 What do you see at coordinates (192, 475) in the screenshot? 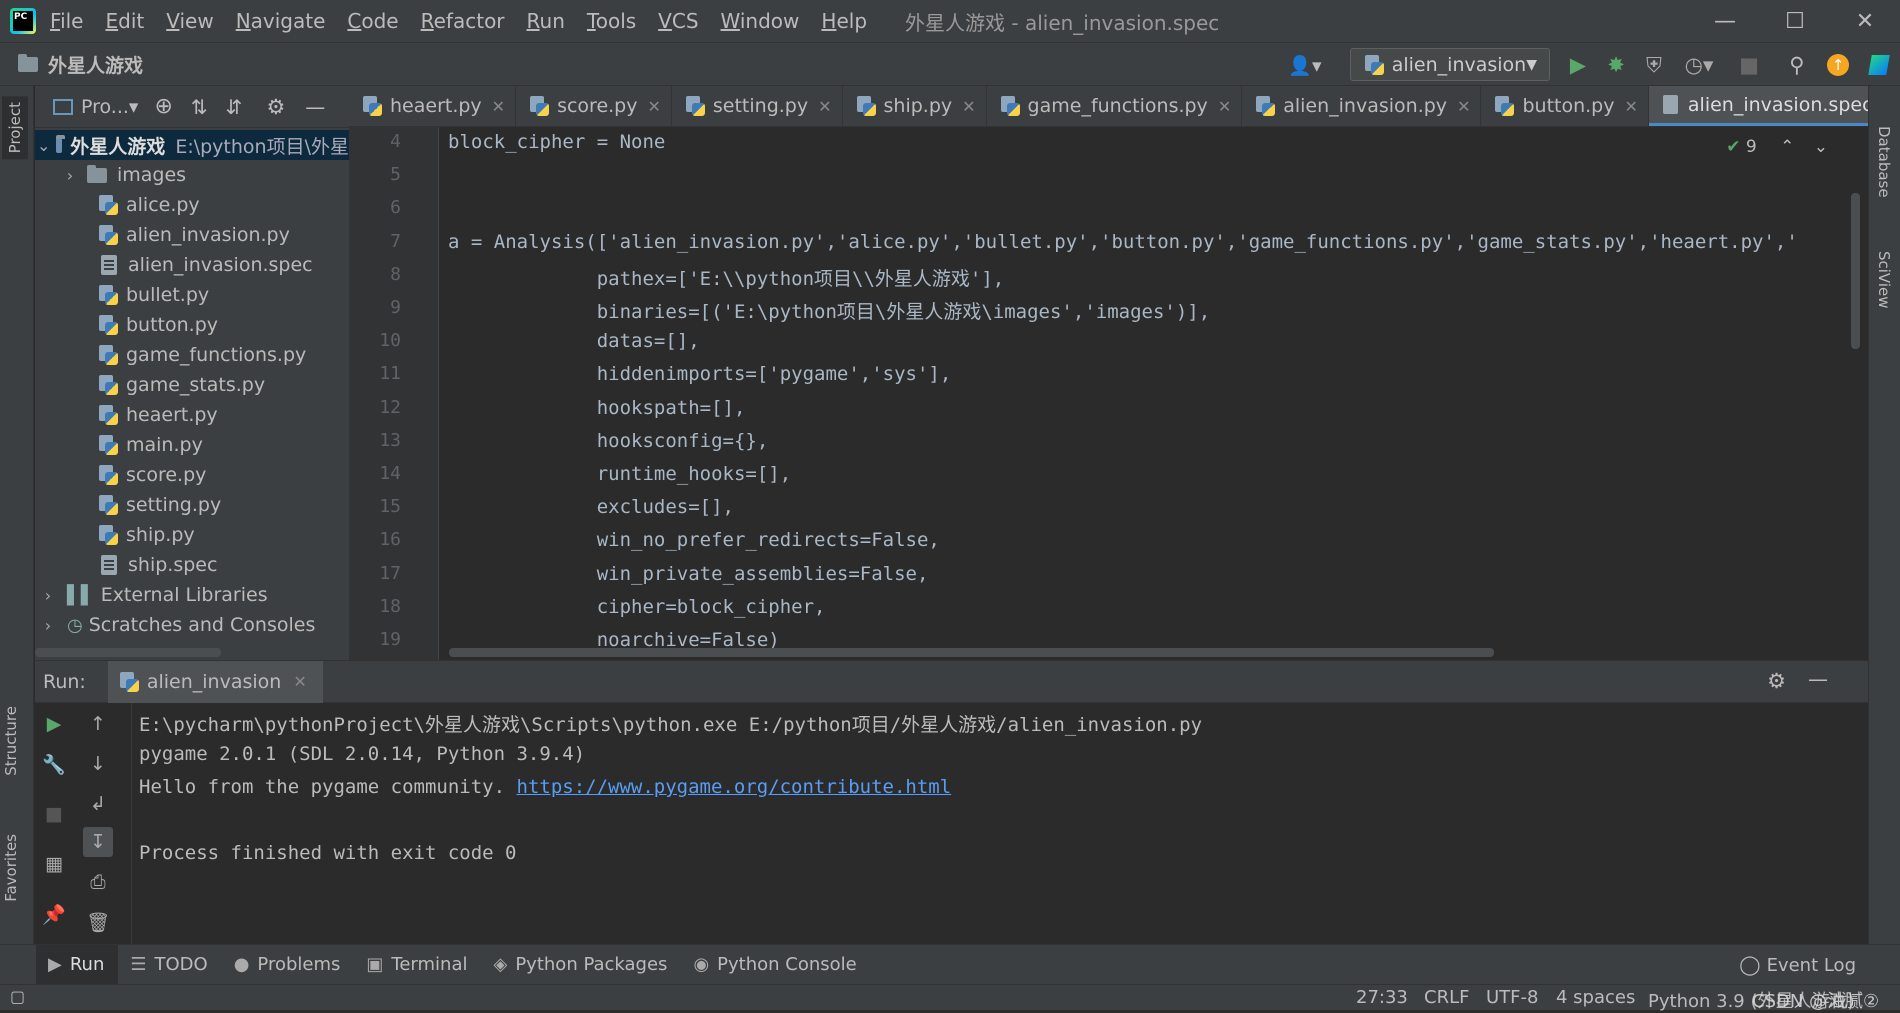
I see `tree-item: score.py` at bounding box center [192, 475].